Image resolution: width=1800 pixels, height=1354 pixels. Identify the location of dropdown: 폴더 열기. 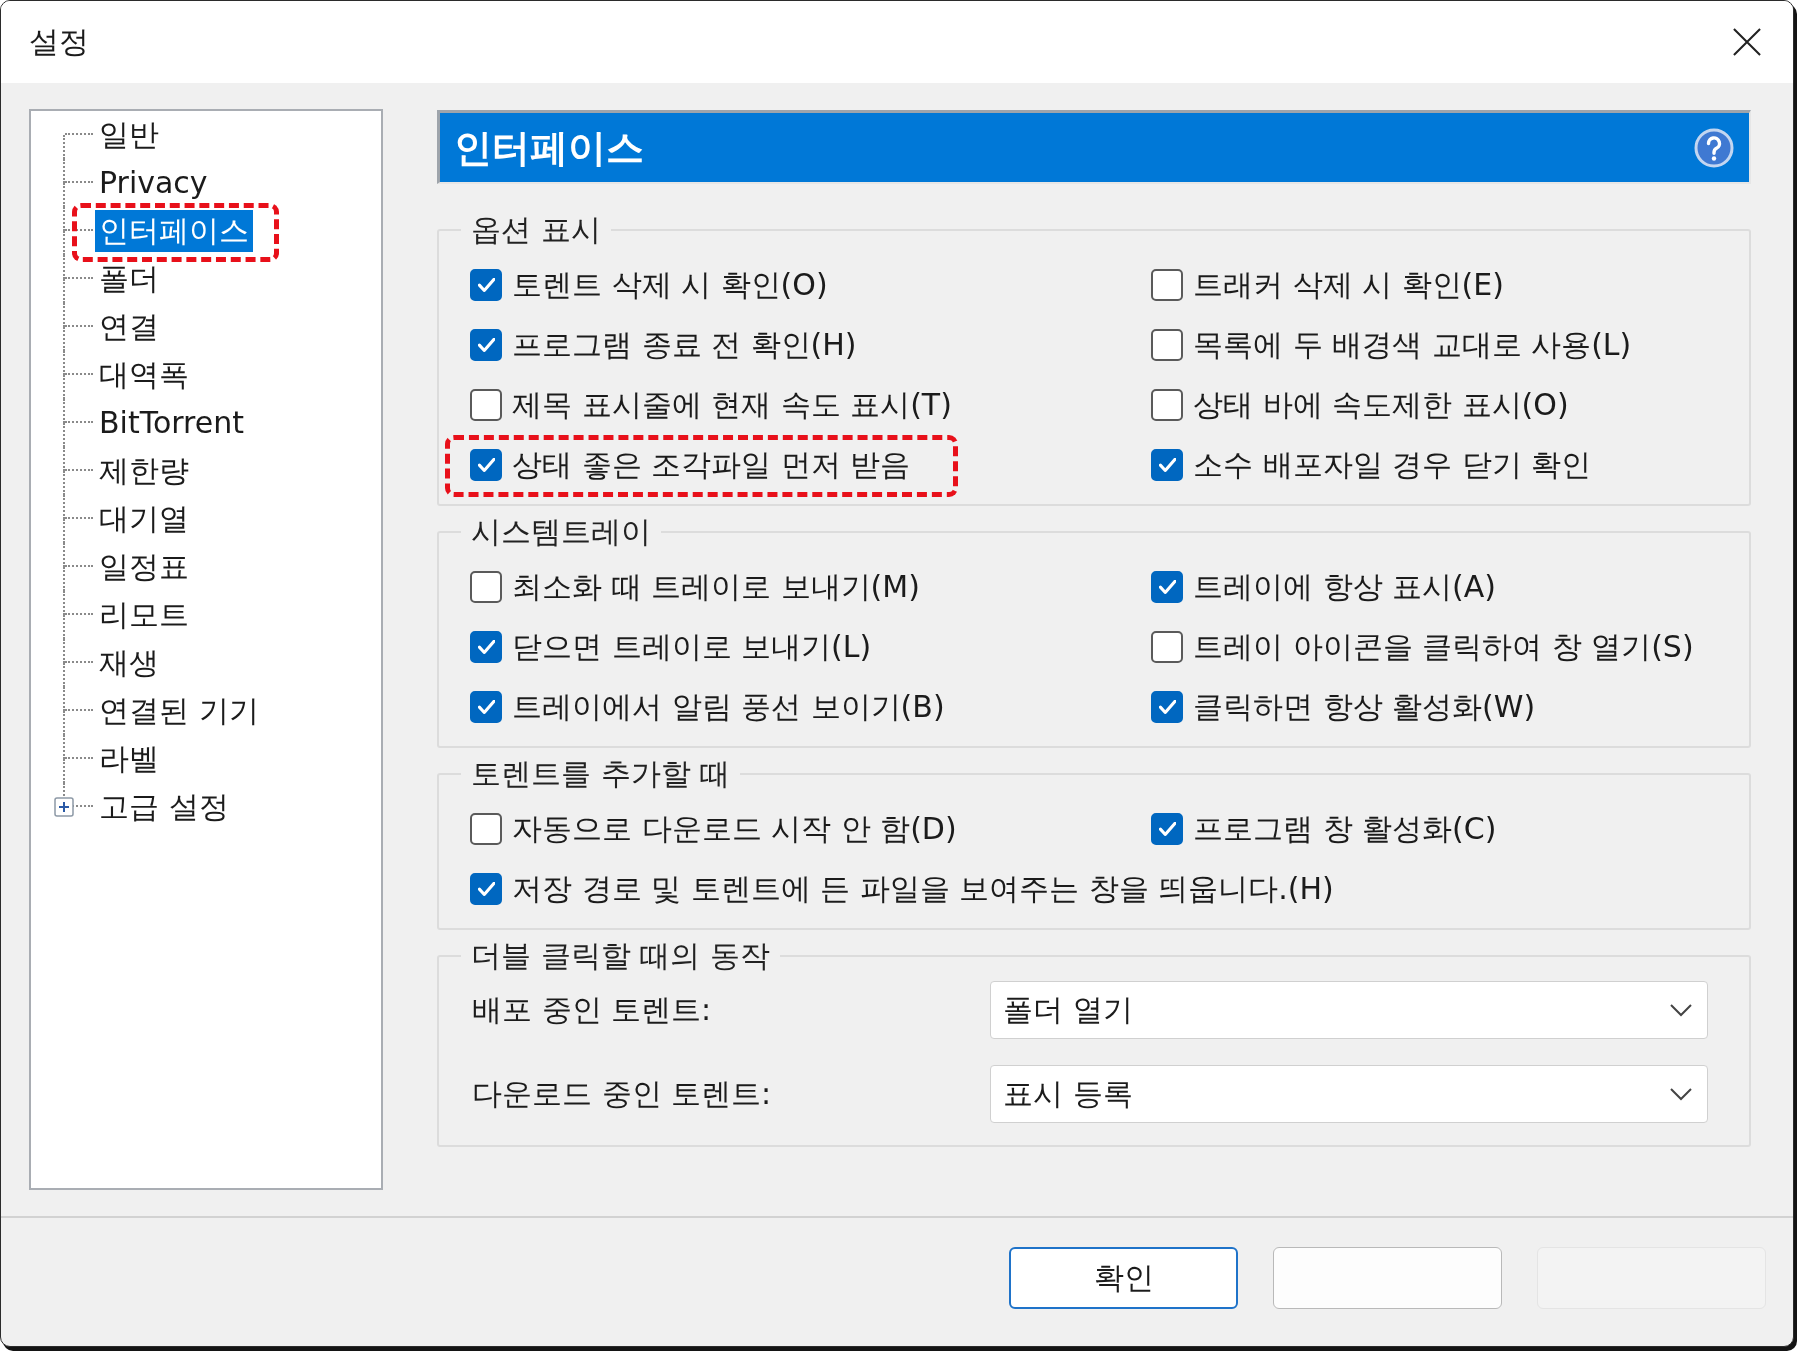
(1349, 1010).